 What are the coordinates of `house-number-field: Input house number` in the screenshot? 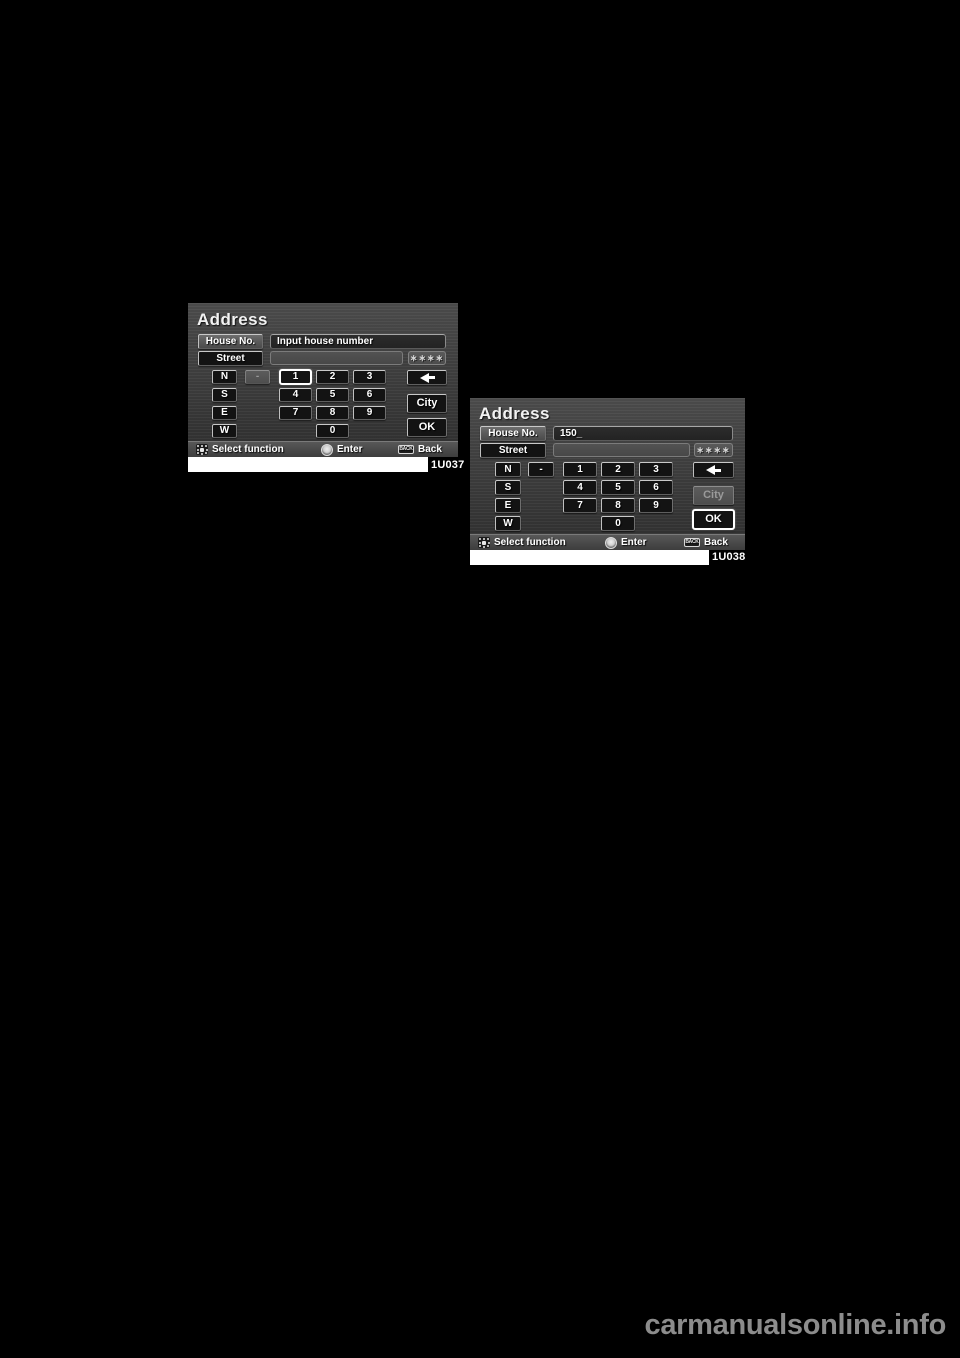 It's located at (358, 341).